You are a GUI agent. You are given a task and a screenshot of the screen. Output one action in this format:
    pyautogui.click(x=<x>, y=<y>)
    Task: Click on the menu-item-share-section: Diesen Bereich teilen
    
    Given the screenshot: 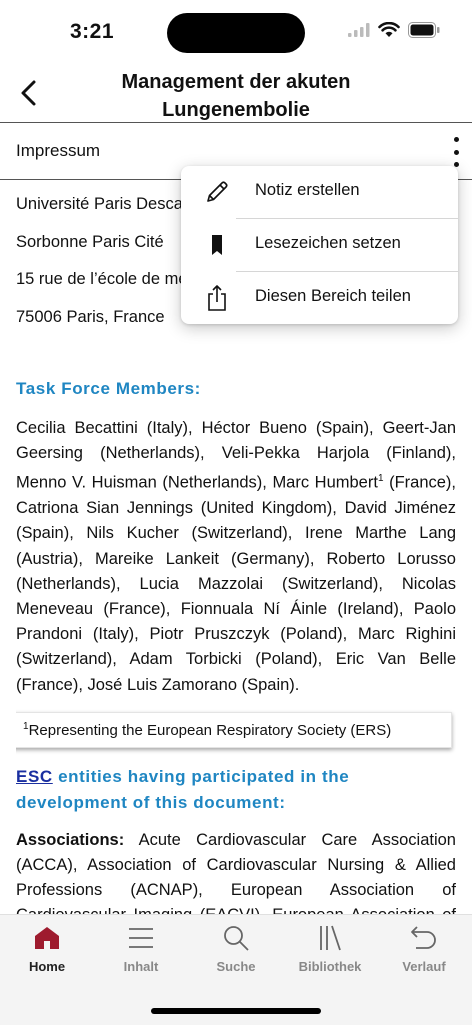 What is the action you would take?
    pyautogui.click(x=319, y=298)
    